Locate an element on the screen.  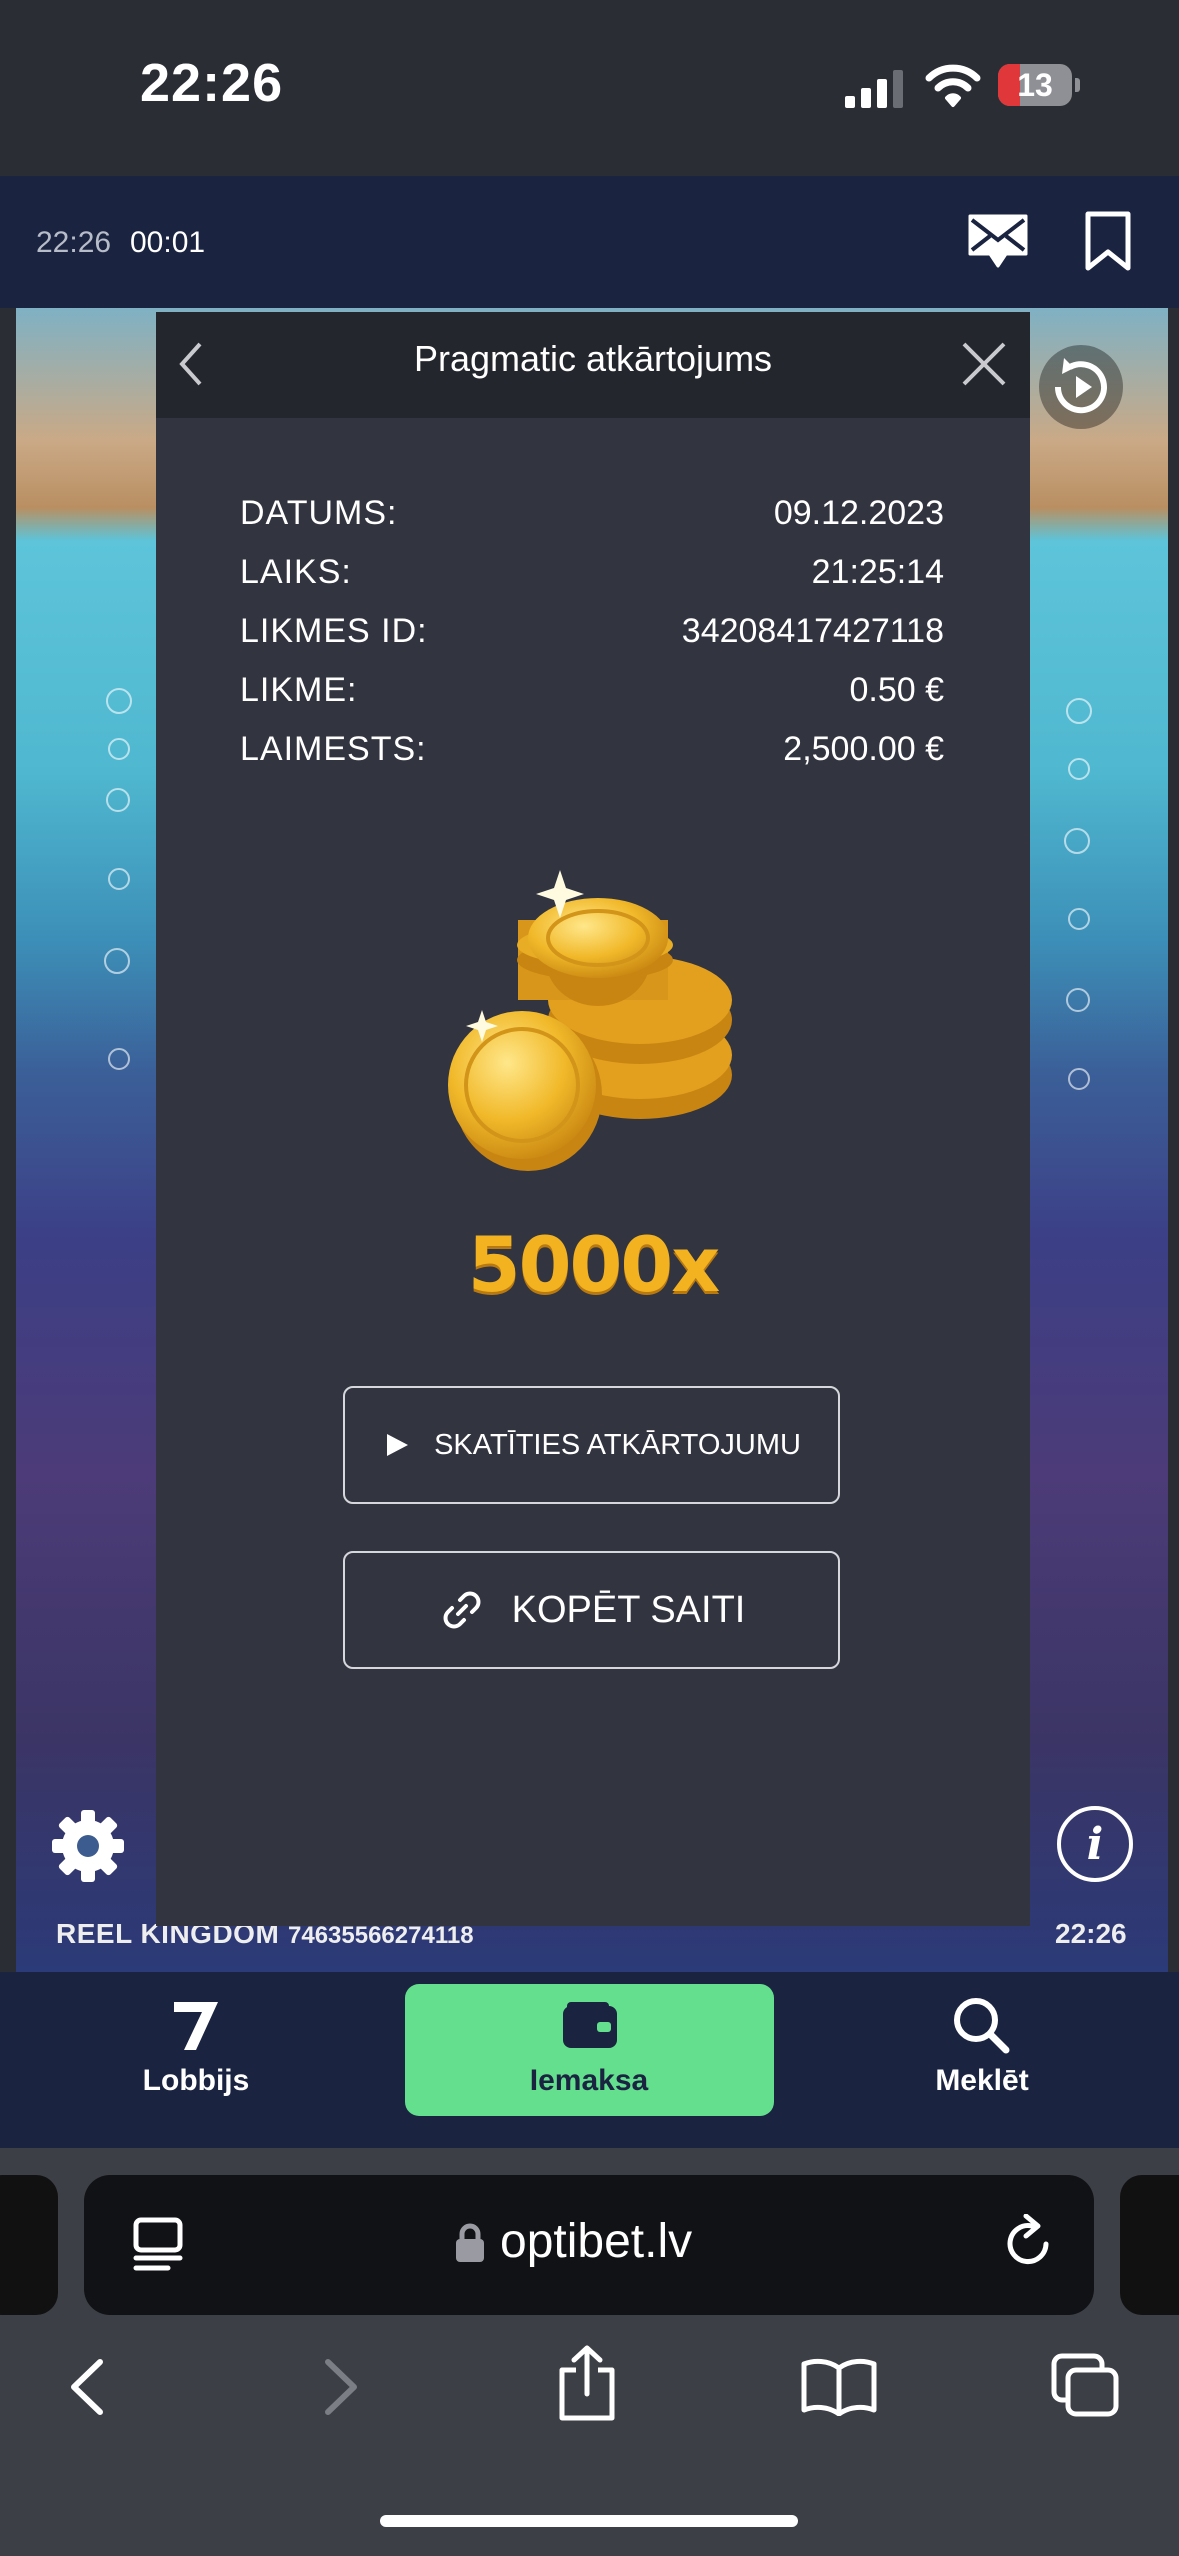
close-icon is located at coordinates (984, 364).